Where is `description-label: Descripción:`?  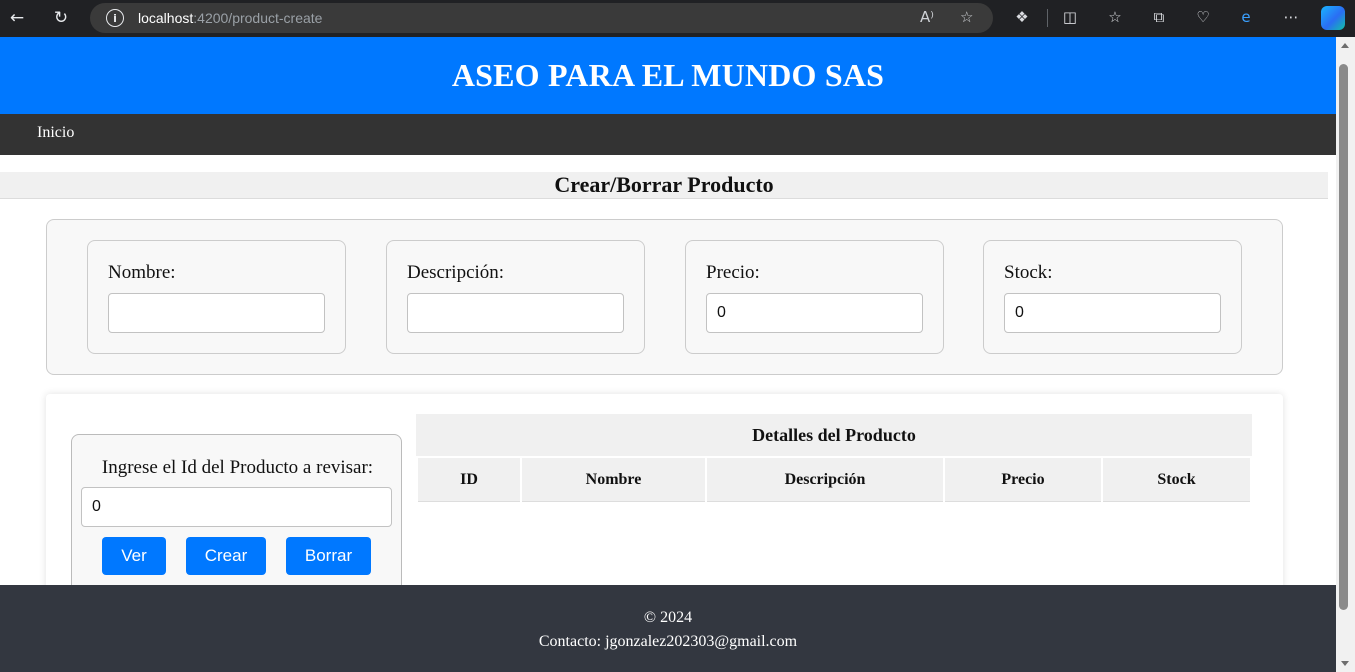 description-label: Descripción: is located at coordinates (456, 272).